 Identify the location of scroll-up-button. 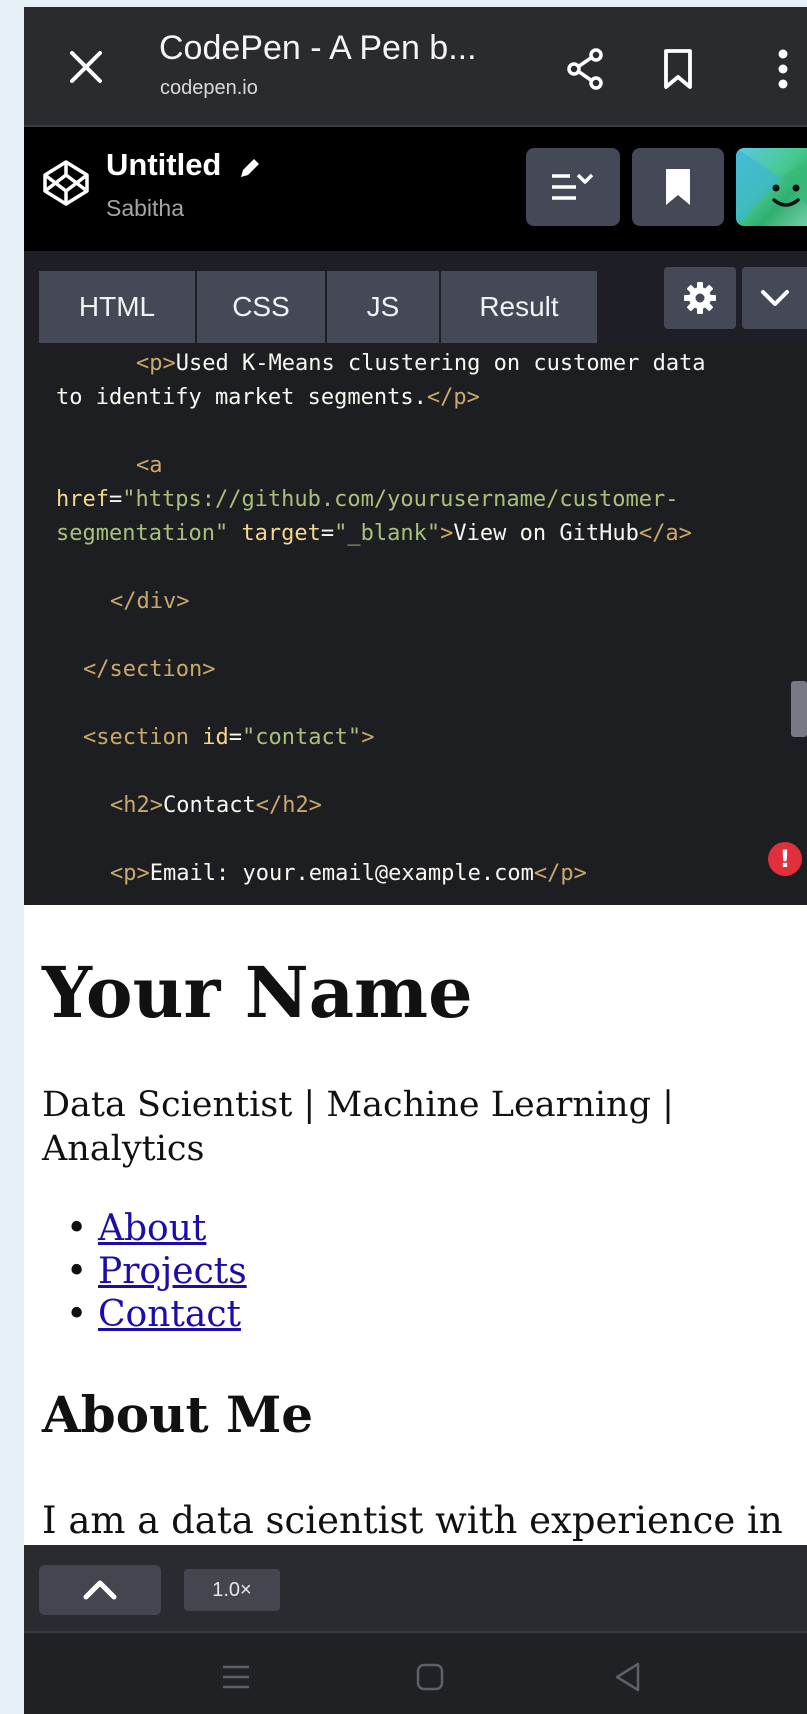
(100, 1590).